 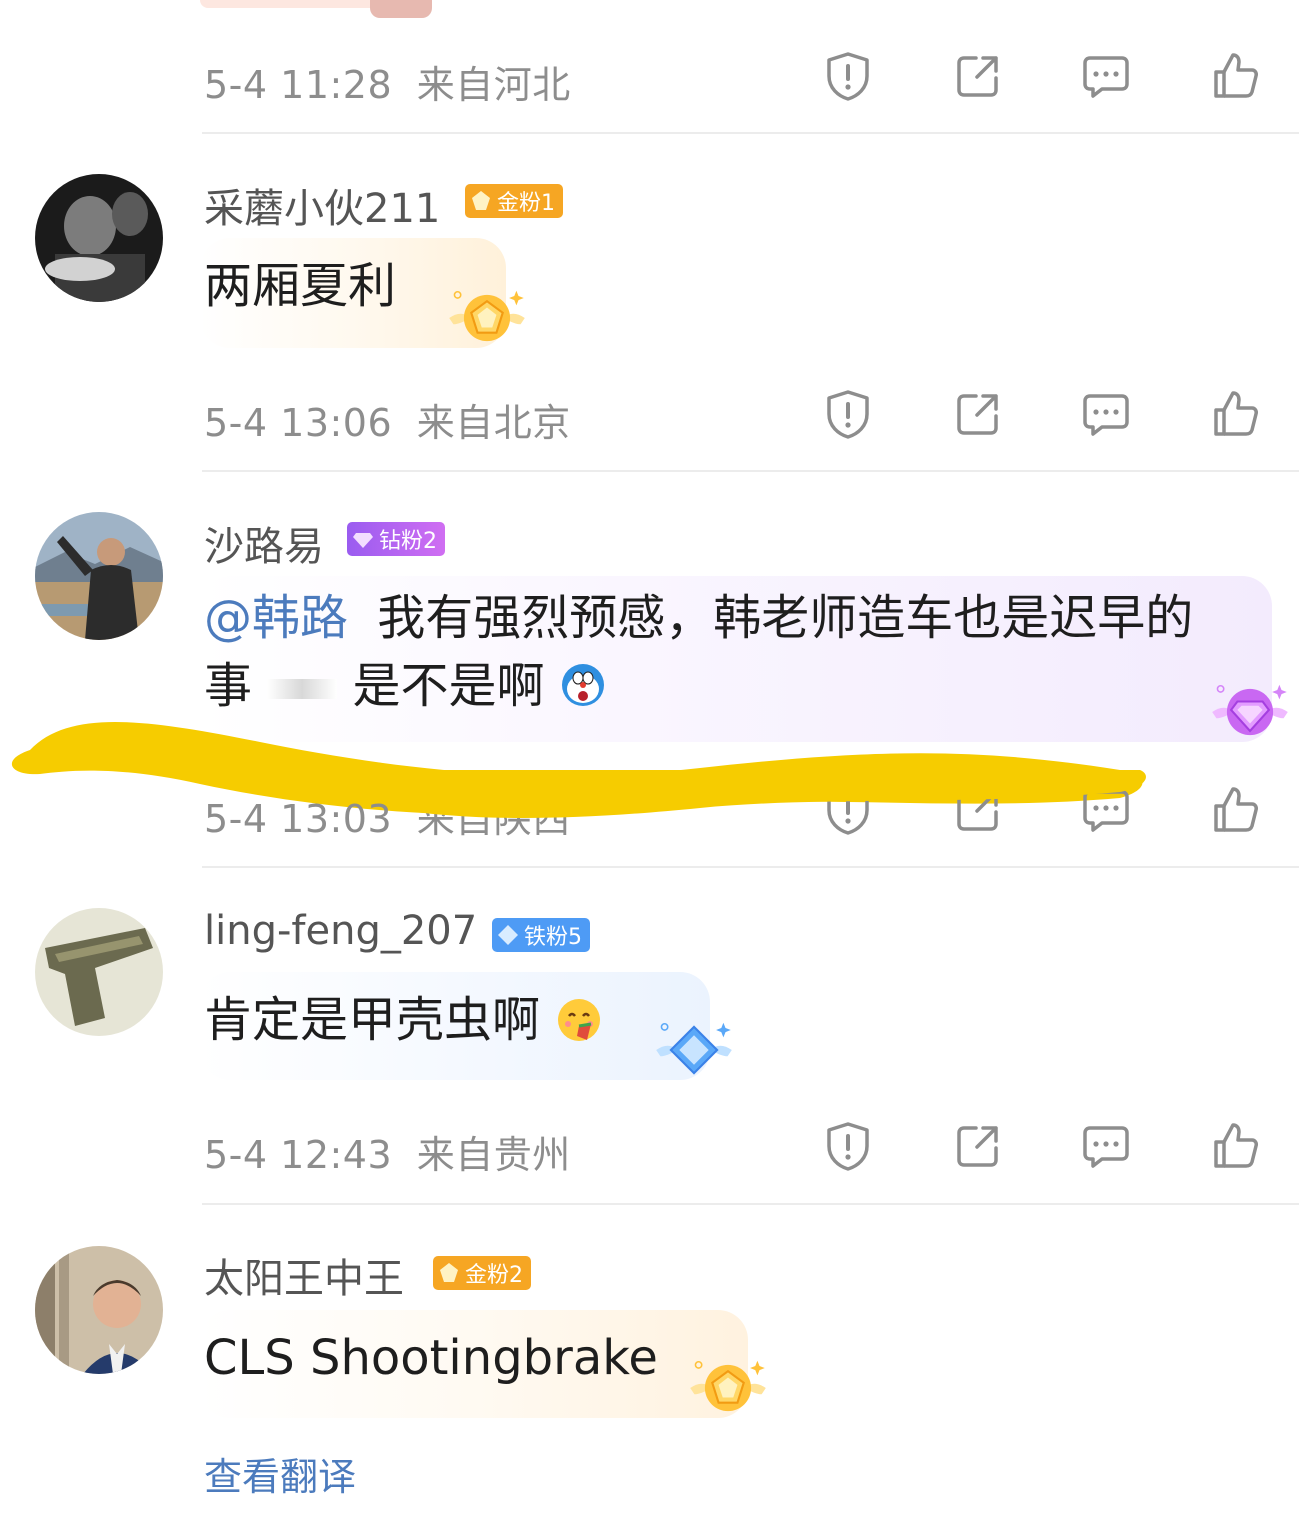 I want to click on mention-link: @韩路, so click(x=276, y=618).